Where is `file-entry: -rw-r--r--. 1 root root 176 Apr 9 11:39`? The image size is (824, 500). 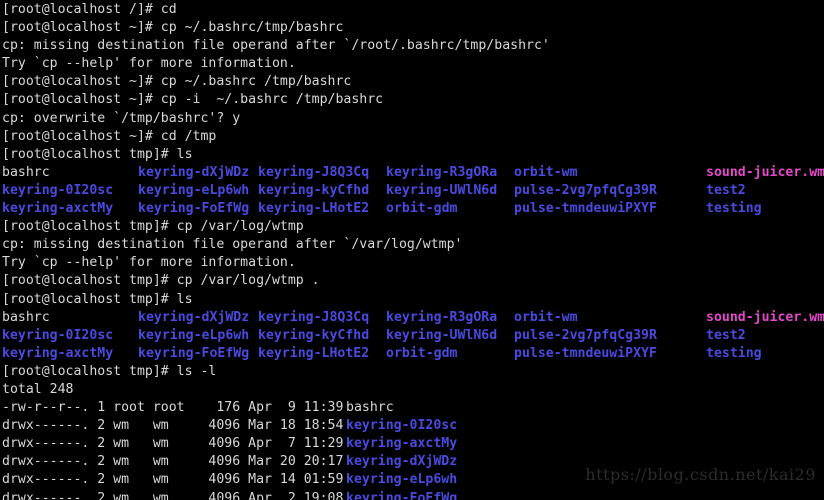
file-entry: -rw-r--r--. 1 root root 176 Apr 9 11:39 is located at coordinates (177, 408).